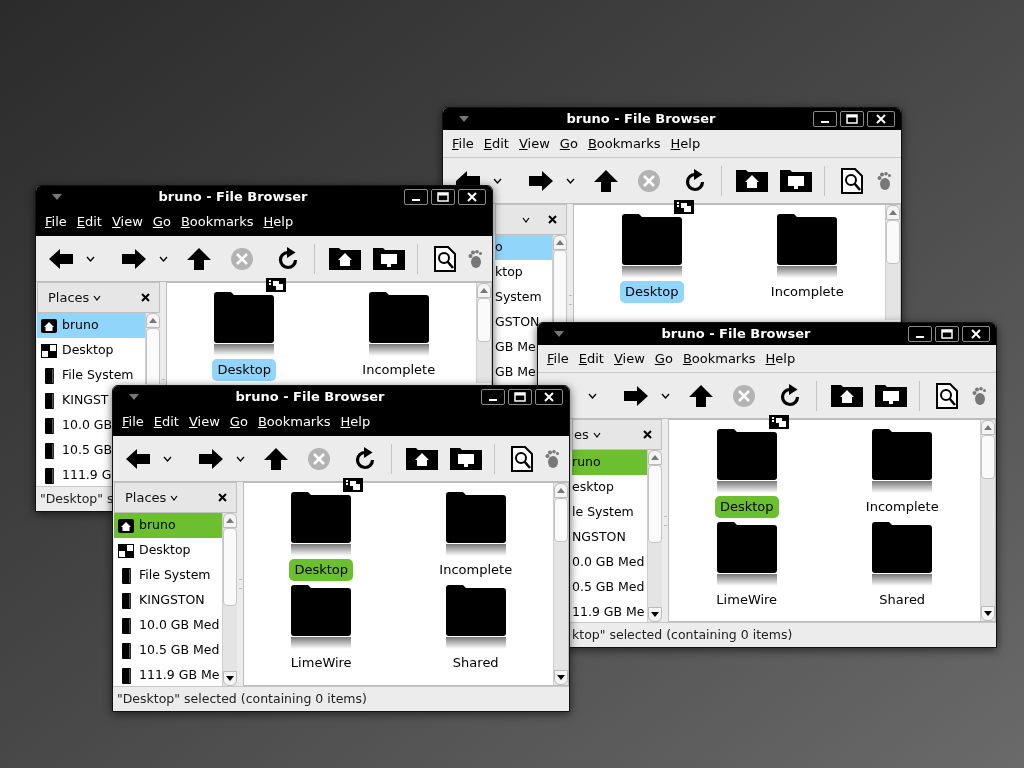 The image size is (1024, 768). I want to click on sidebar-item: File System, so click(86, 375).